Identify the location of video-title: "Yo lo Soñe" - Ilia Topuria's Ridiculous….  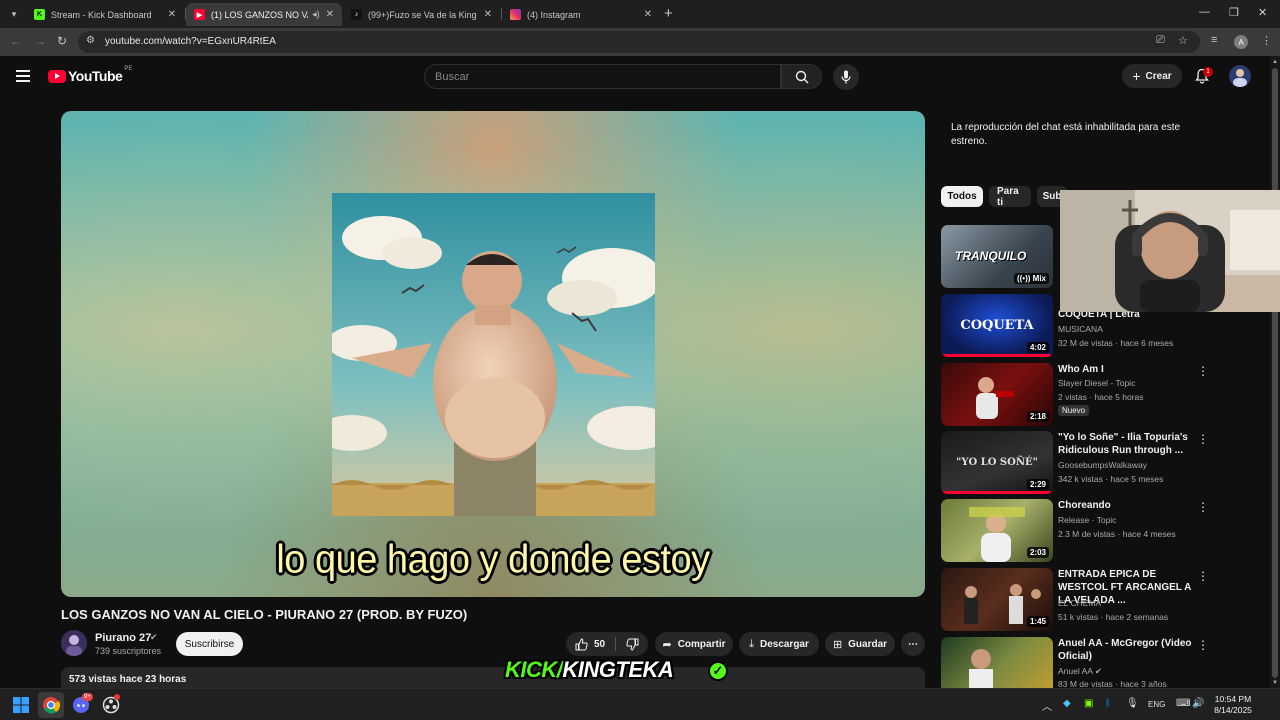
(1123, 444).